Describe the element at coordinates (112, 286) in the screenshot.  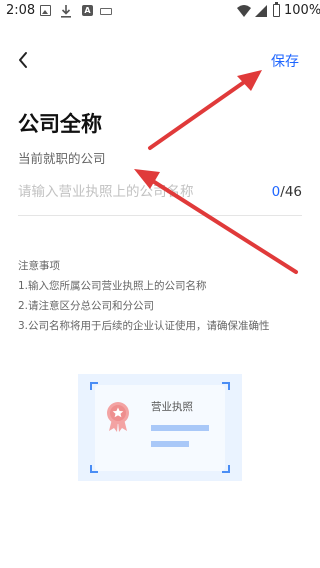
I see `note-item: 1.输入您所属公司营业执照上的公司名称` at that location.